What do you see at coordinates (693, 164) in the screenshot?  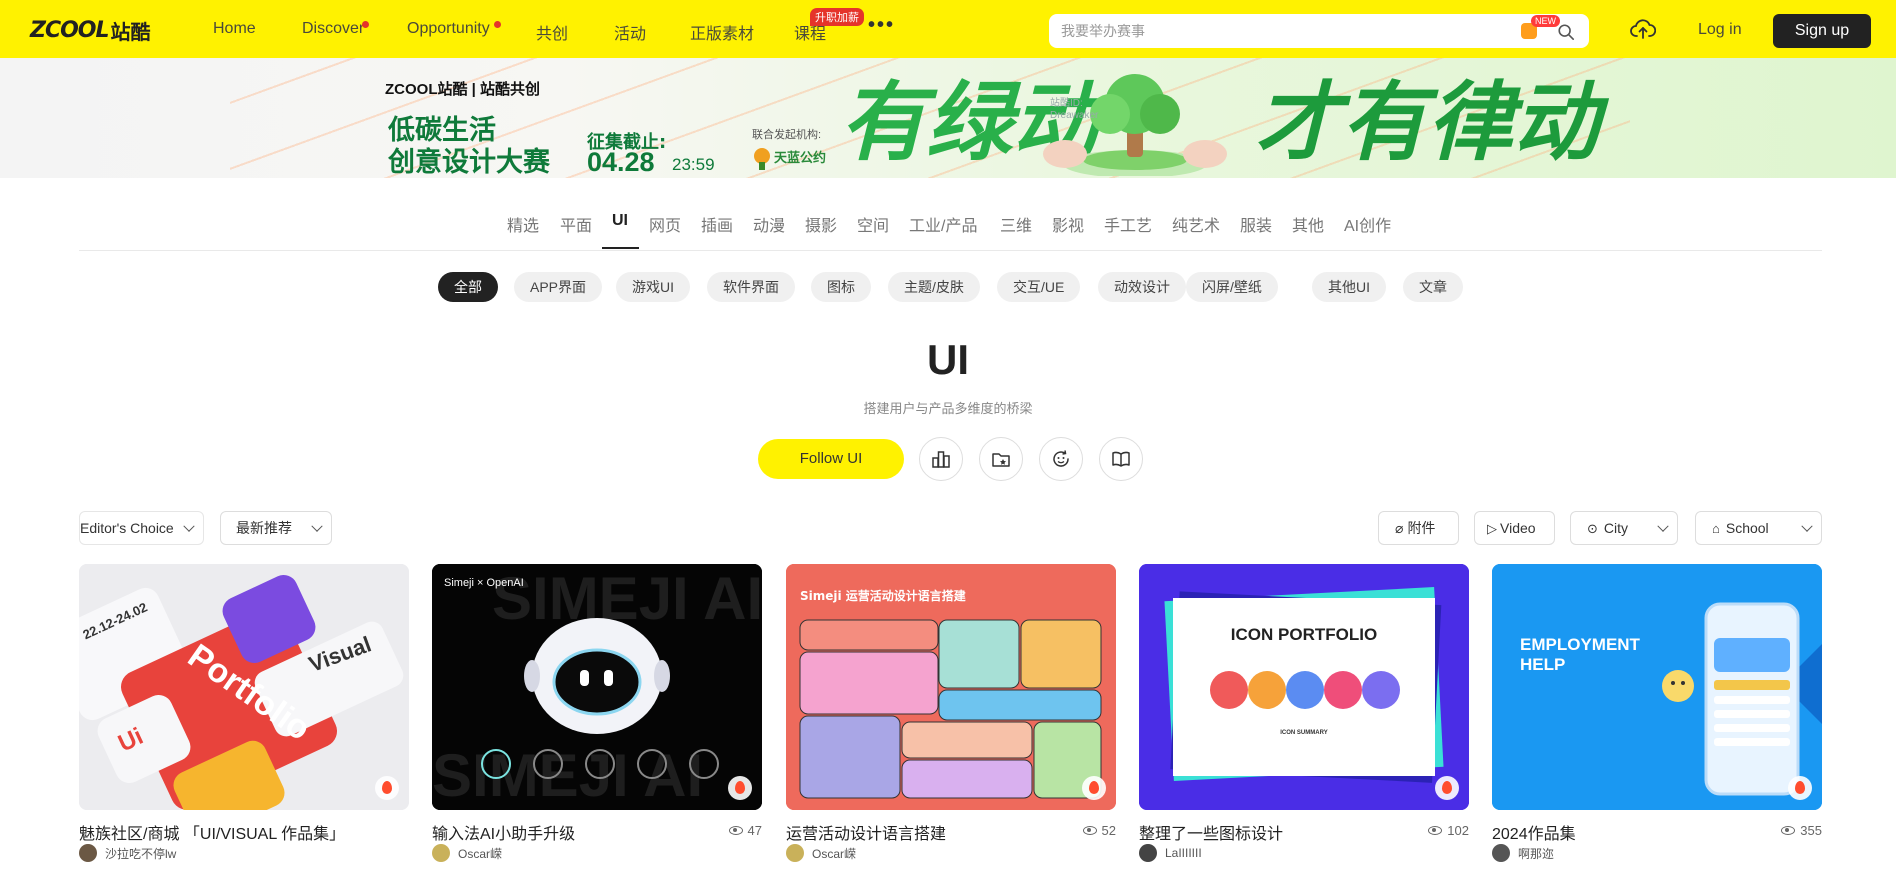 I see `banner-deadline-time: 23:59` at bounding box center [693, 164].